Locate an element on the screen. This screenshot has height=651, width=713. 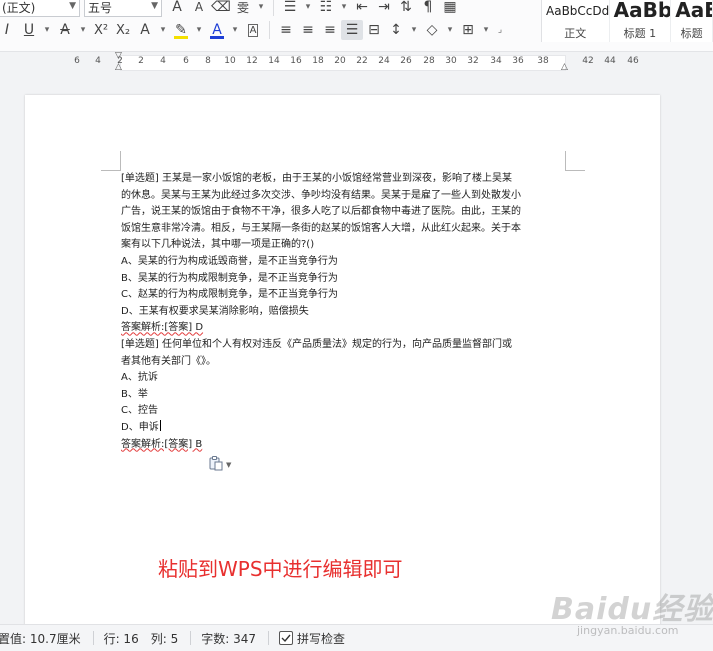
ruler-number: 2 is located at coordinates (141, 61).